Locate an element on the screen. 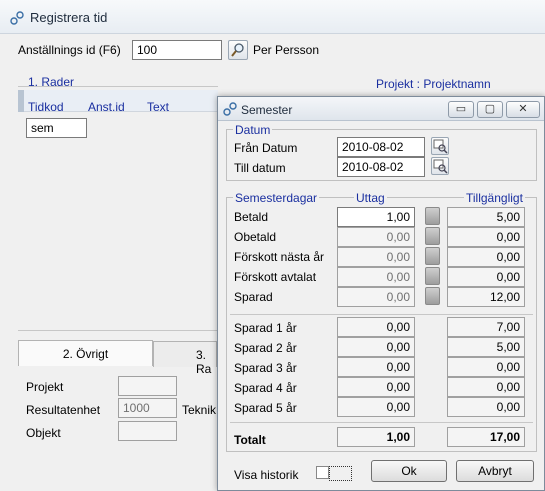 The width and height of the screenshot is (545, 491). to-date-picker-button is located at coordinates (440, 166).